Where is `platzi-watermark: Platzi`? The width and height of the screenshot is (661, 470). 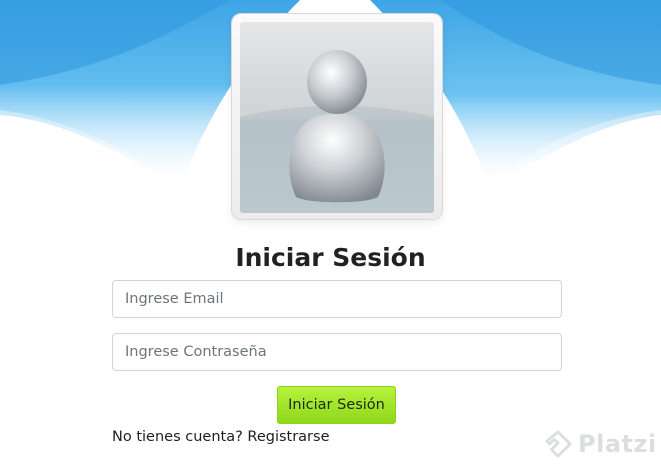
platzi-watermark: Platzi is located at coordinates (600, 444).